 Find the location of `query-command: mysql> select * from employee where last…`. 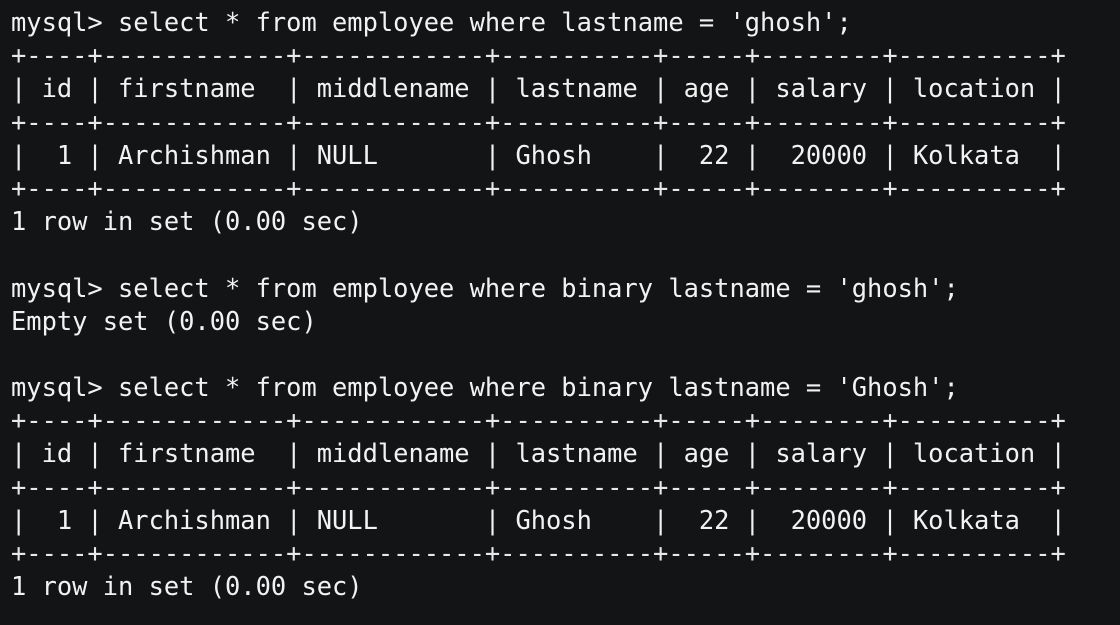

query-command: mysql> select * from employee where last… is located at coordinates (431, 22).